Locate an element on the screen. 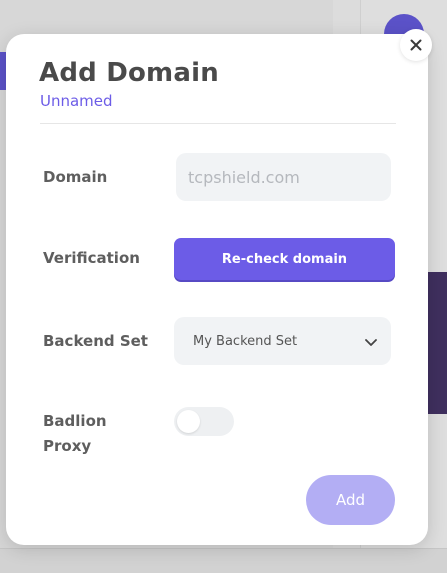  close-icon is located at coordinates (416, 45).